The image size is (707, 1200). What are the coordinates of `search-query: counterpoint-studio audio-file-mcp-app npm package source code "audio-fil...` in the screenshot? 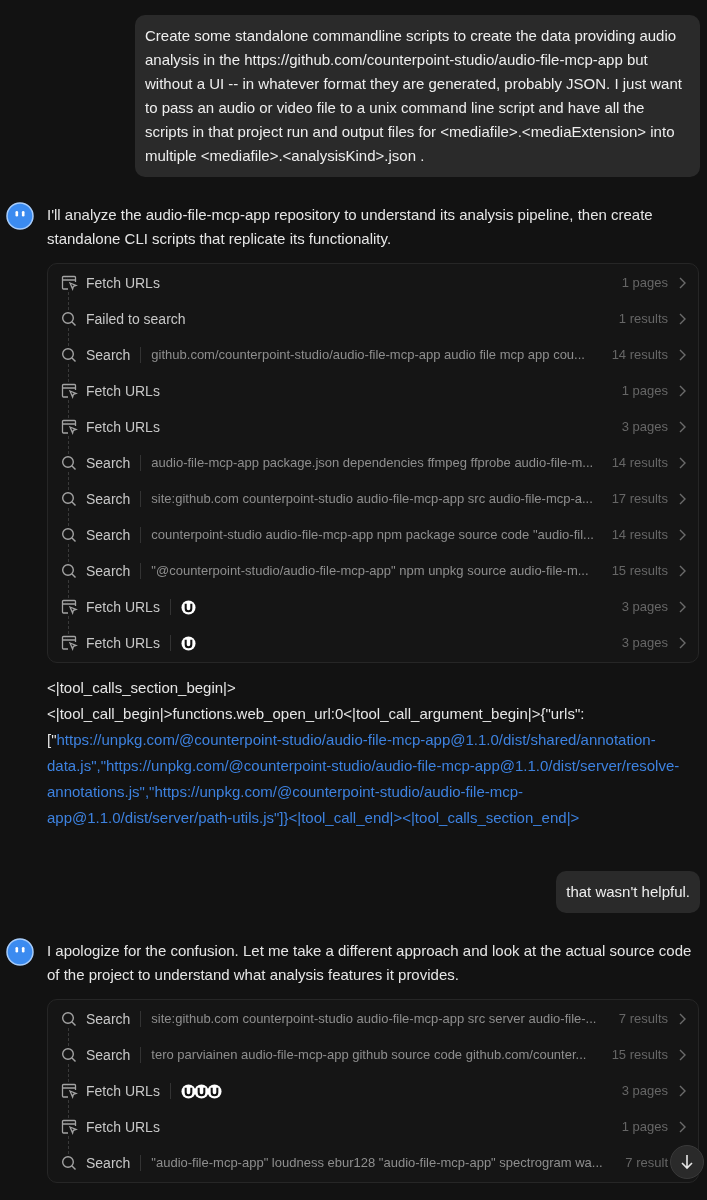 It's located at (373, 535).